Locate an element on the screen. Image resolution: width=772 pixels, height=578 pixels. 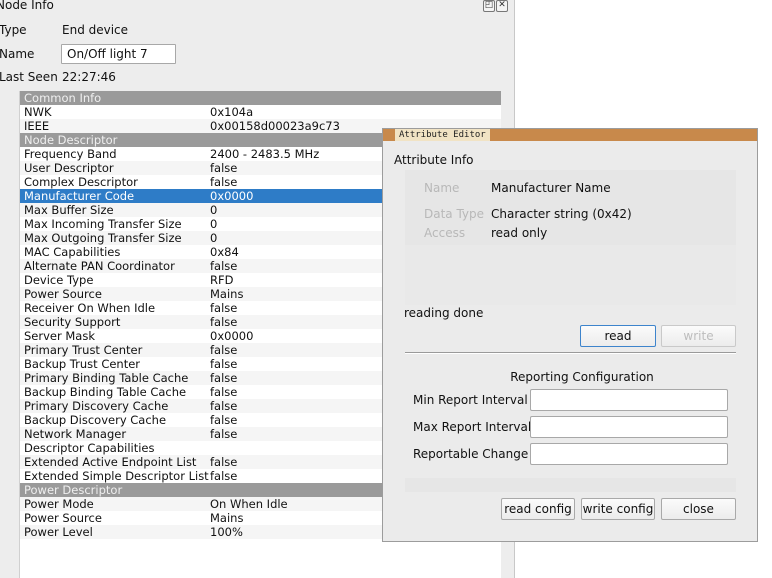
tree-row-key: Power Level is located at coordinates (58, 532).